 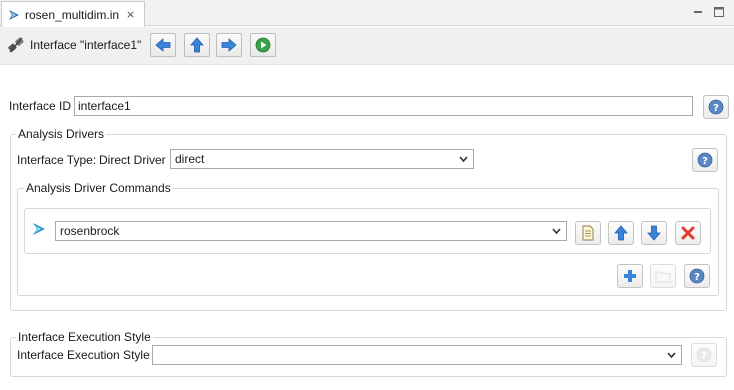 I want to click on header-toolbar: Interface "interface1", so click(x=367, y=46).